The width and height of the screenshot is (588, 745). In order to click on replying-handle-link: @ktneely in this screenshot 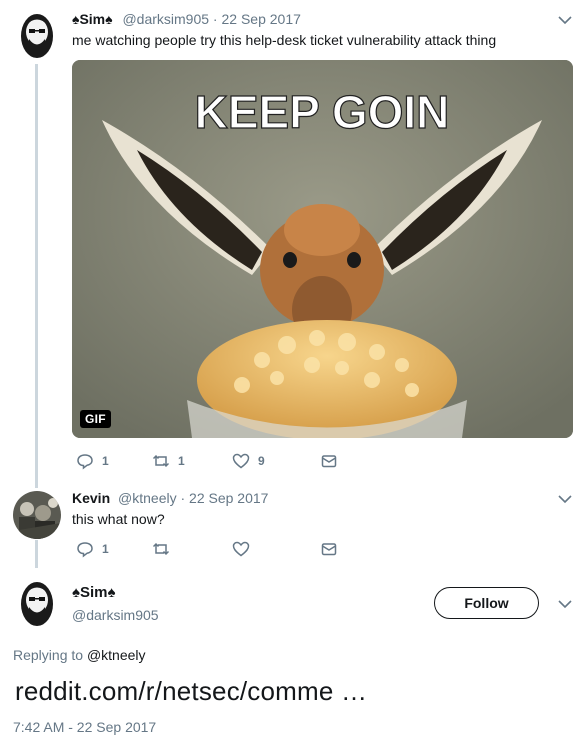, I will do `click(116, 655)`.